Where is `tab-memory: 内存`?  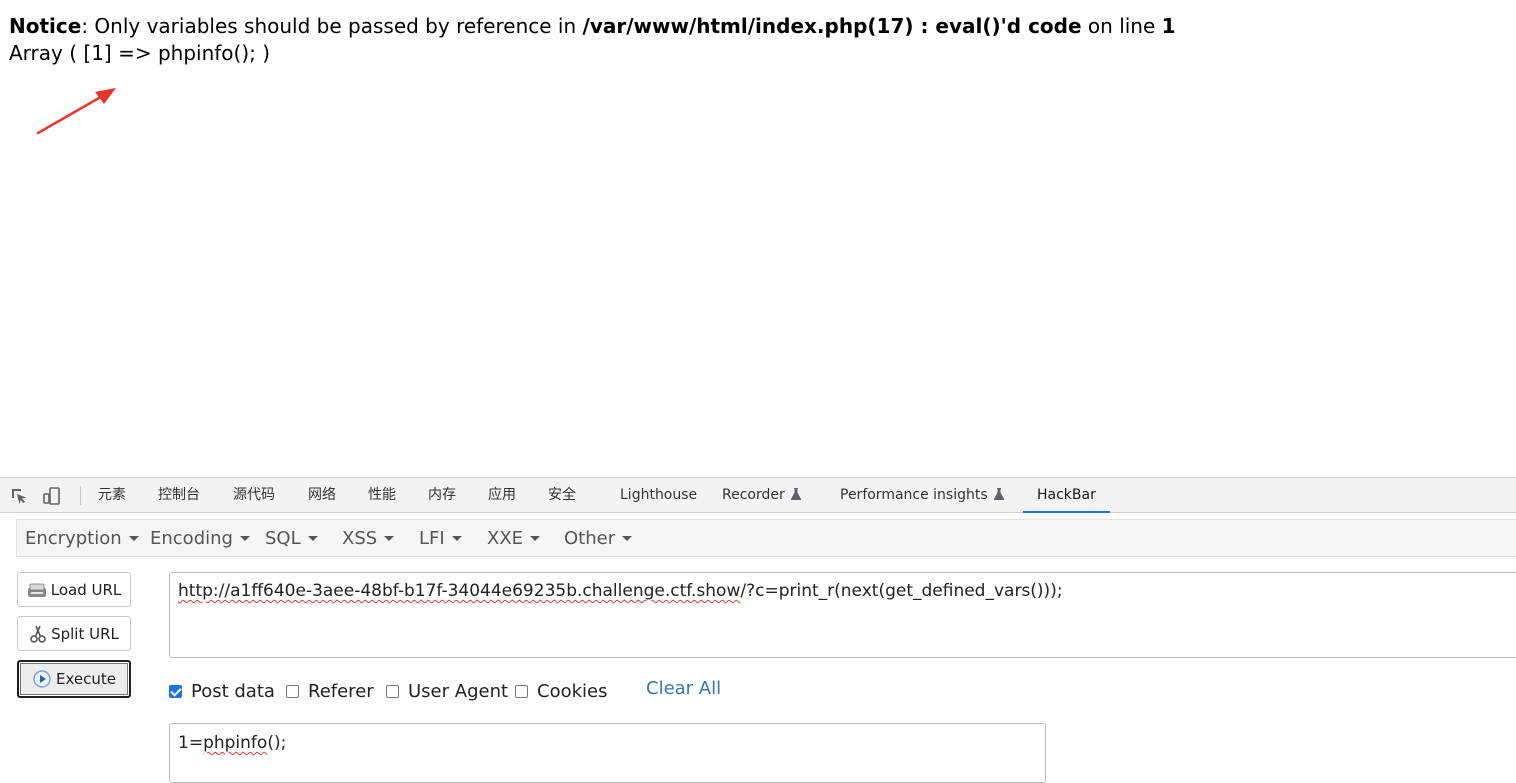
tab-memory: 内存 is located at coordinates (442, 495).